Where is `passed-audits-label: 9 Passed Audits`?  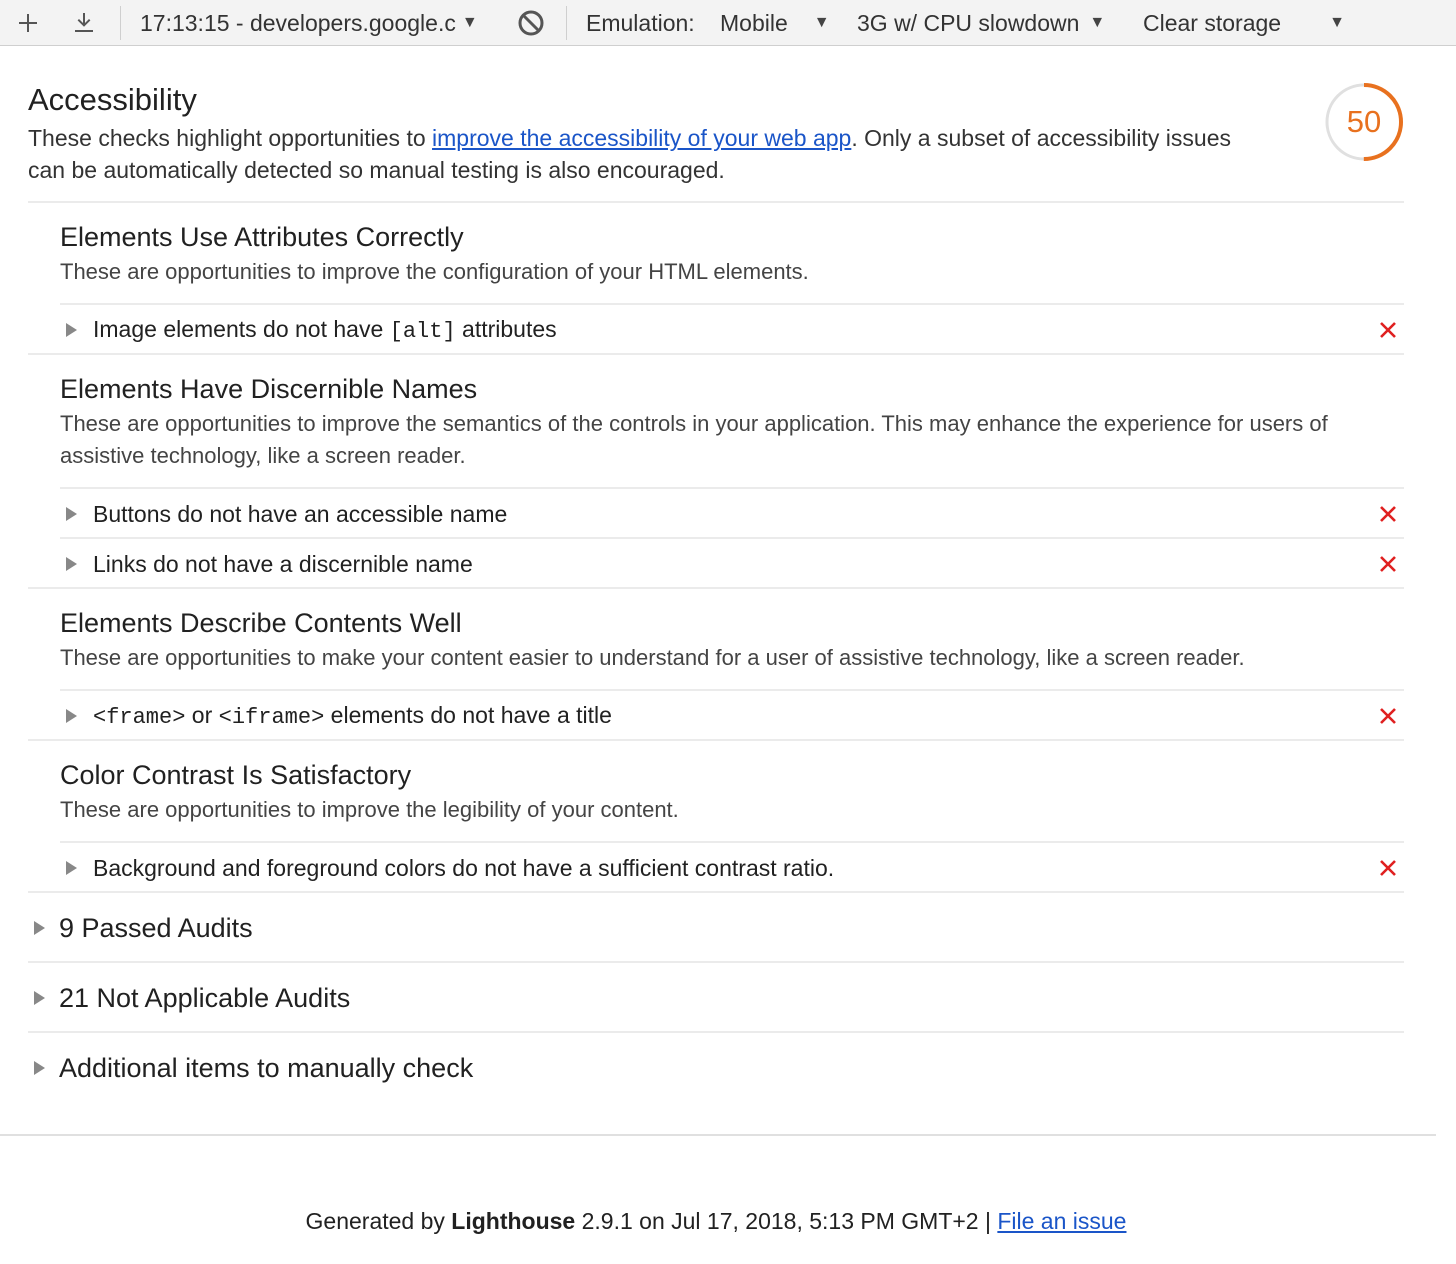 passed-audits-label: 9 Passed Audits is located at coordinates (156, 927).